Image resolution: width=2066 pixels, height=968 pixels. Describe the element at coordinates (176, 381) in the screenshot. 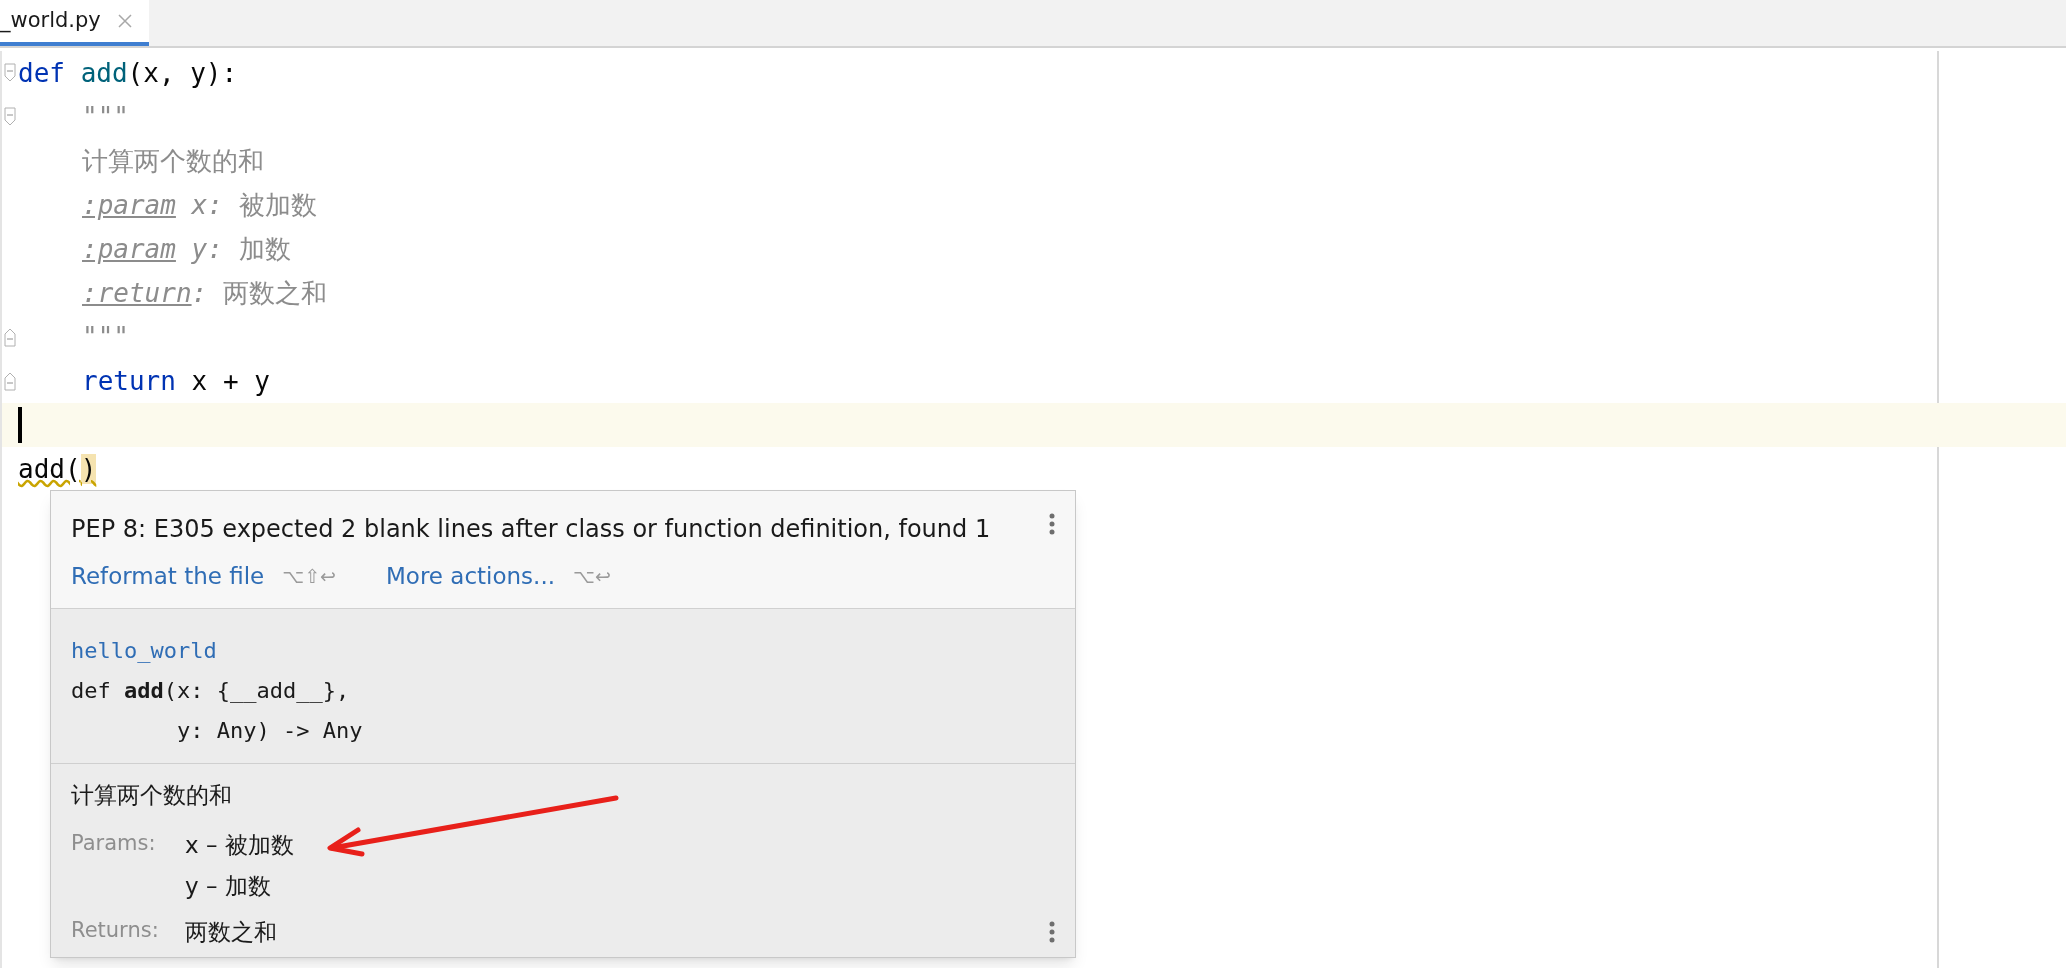

I see `code-line: return x + y` at that location.